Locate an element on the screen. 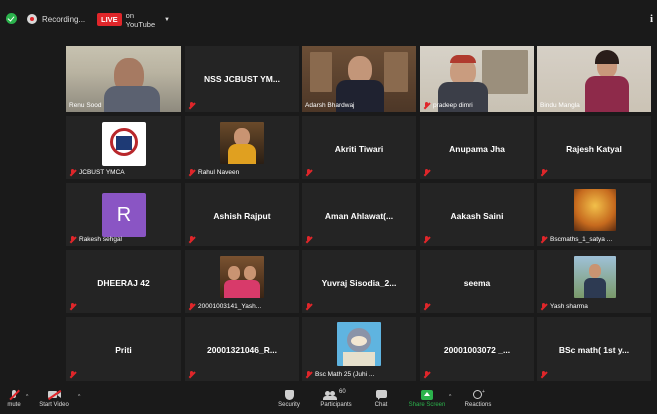 The height and width of the screenshot is (414, 657). recording-icon is located at coordinates (32, 19).